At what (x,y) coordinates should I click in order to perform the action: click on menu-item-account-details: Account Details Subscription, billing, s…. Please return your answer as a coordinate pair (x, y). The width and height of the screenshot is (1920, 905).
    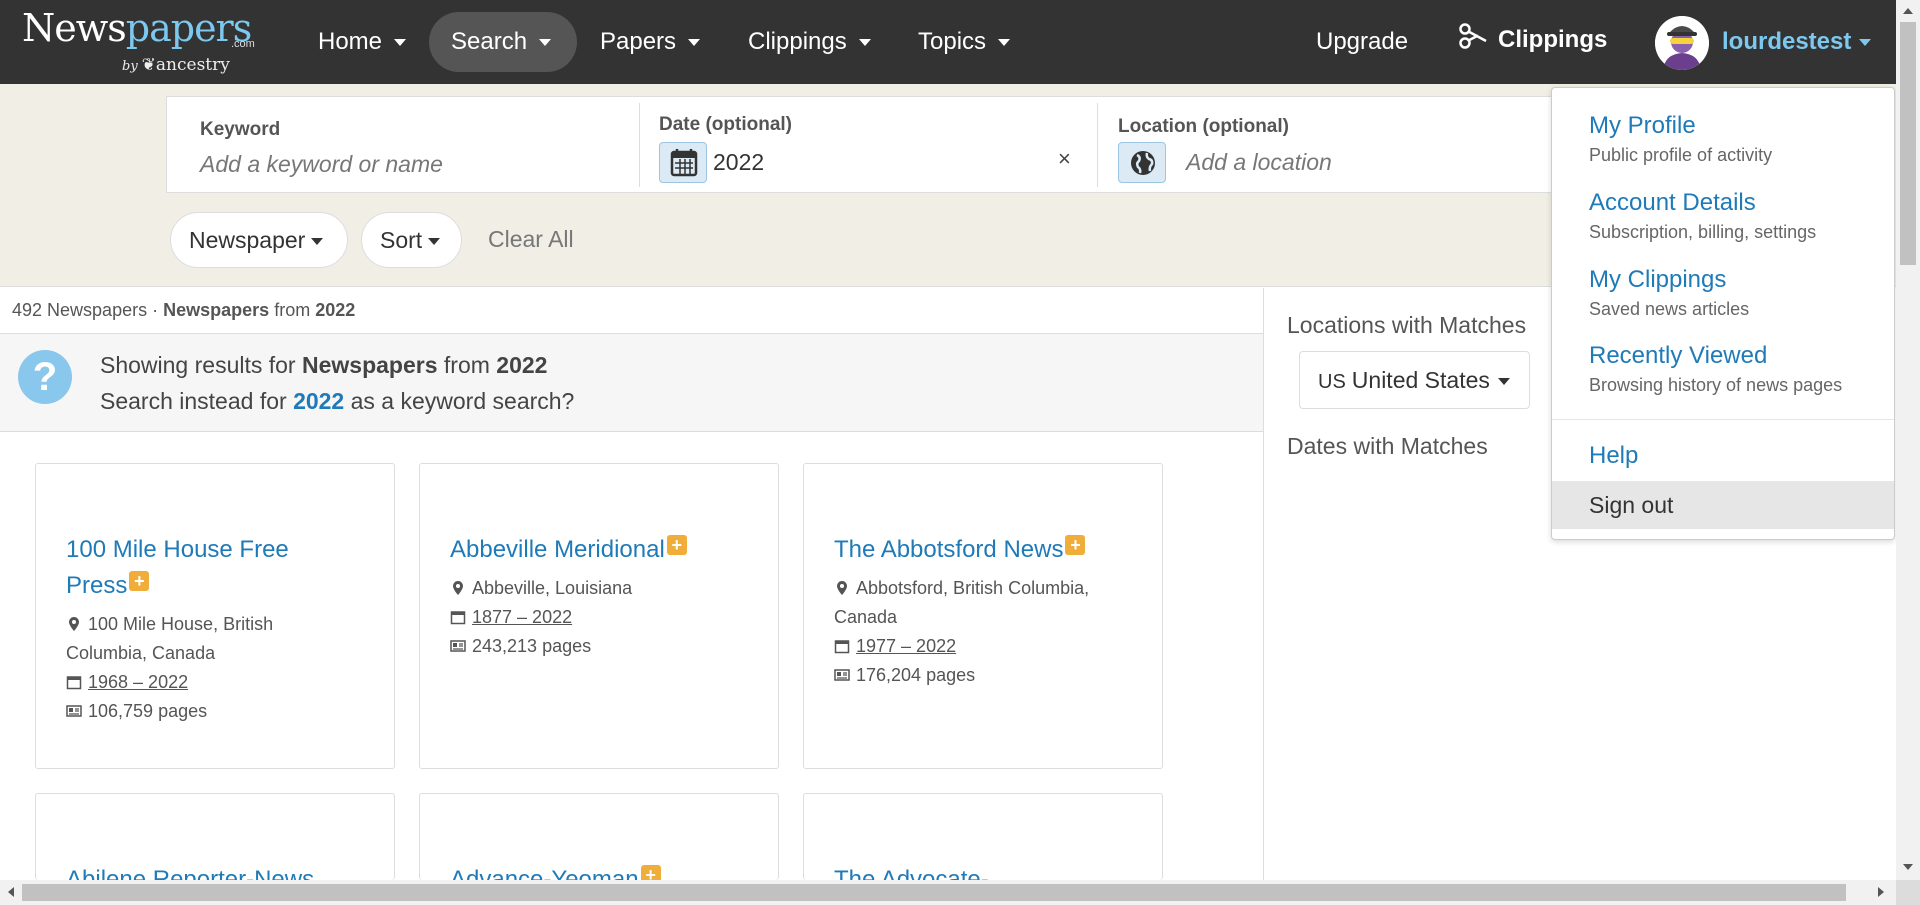
    Looking at the image, I should click on (1702, 215).